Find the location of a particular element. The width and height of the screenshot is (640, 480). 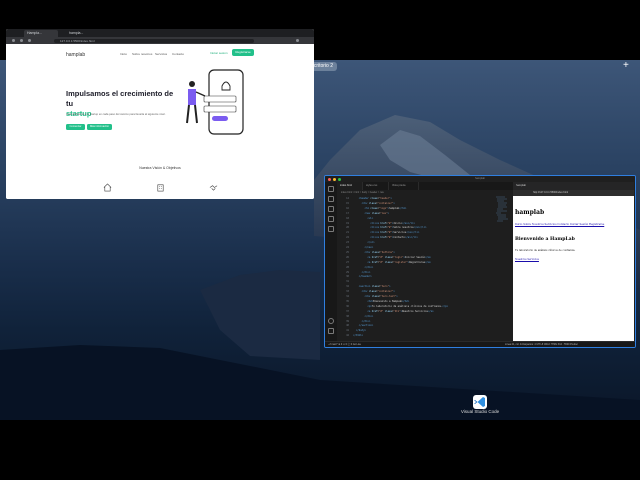

code-token: <section is located at coordinates (364, 287).